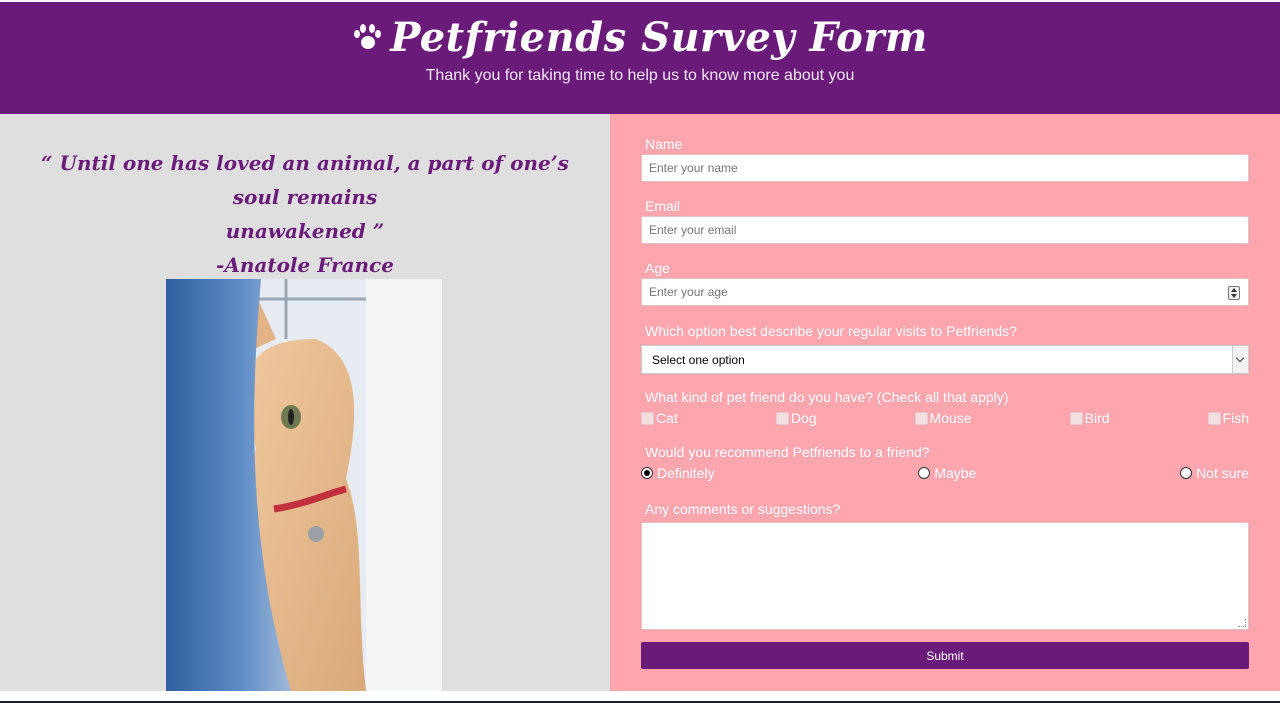 This screenshot has height=703, width=1280. What do you see at coordinates (659, 418) in the screenshot?
I see `pet-option-cat: Cat` at bounding box center [659, 418].